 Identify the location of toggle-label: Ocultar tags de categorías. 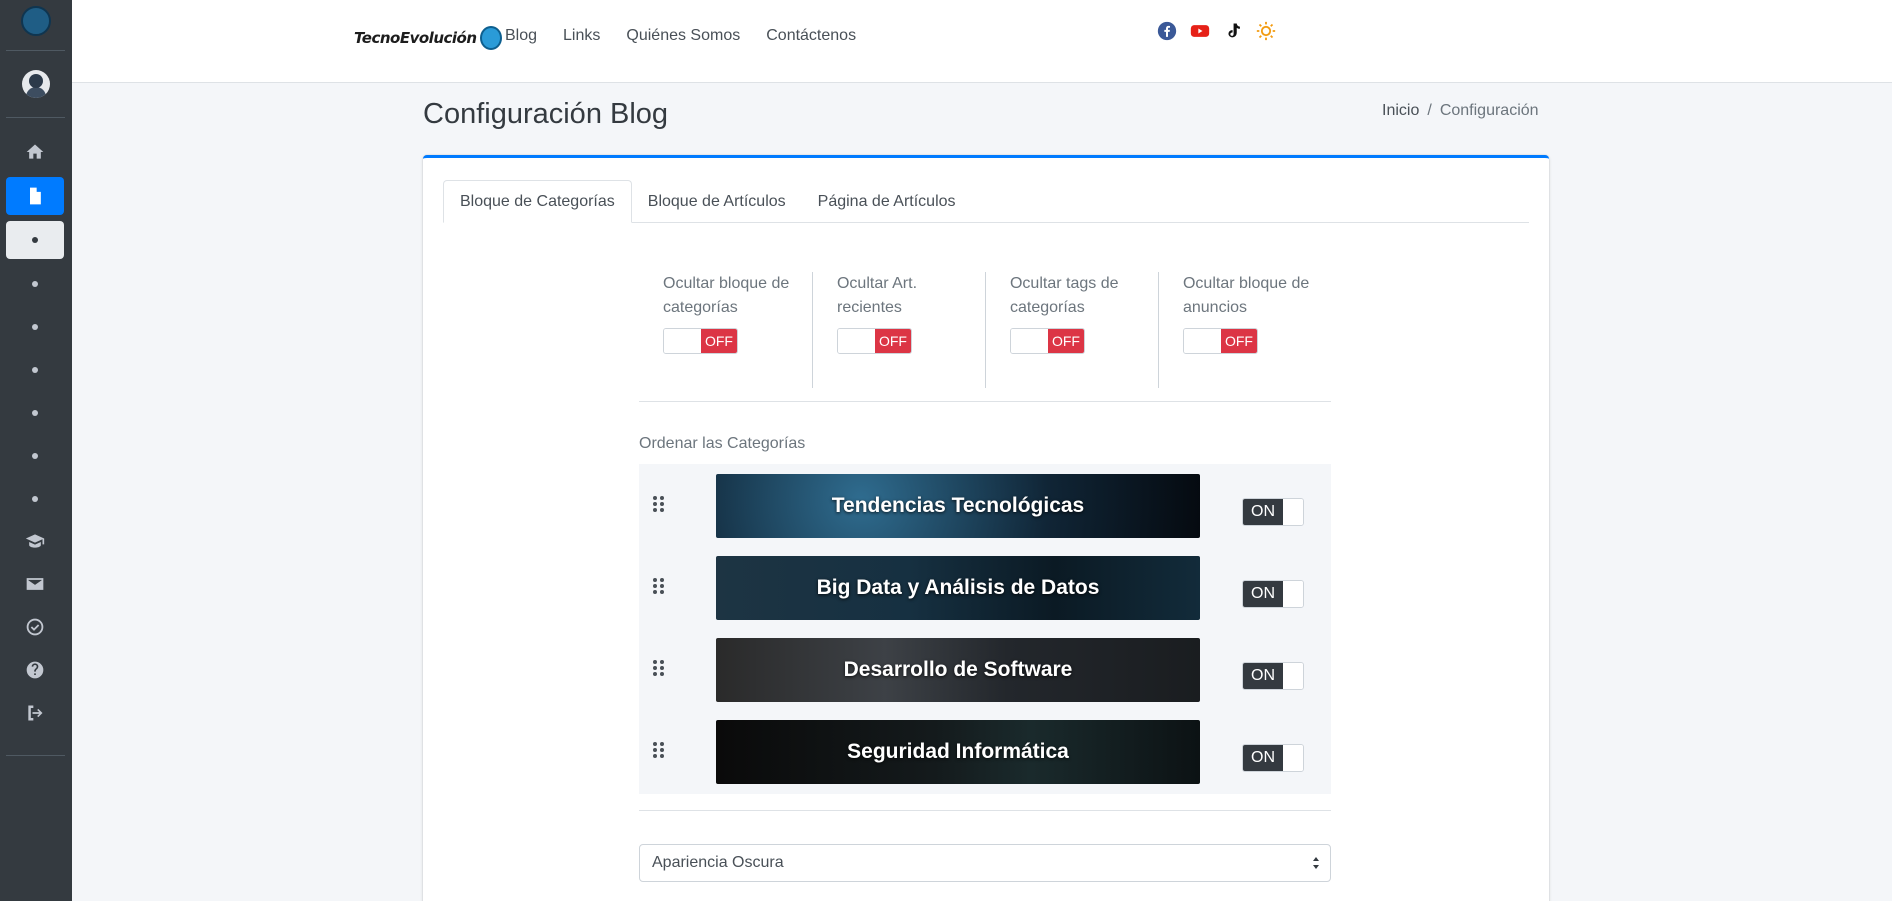
(1064, 295).